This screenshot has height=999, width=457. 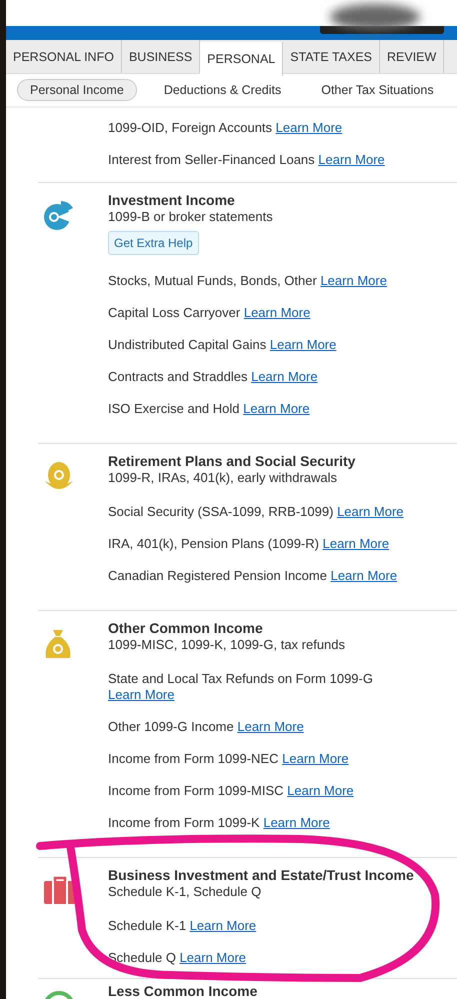 What do you see at coordinates (261, 875) in the screenshot?
I see `section-title: Business Investment and Estate/Trust Income` at bounding box center [261, 875].